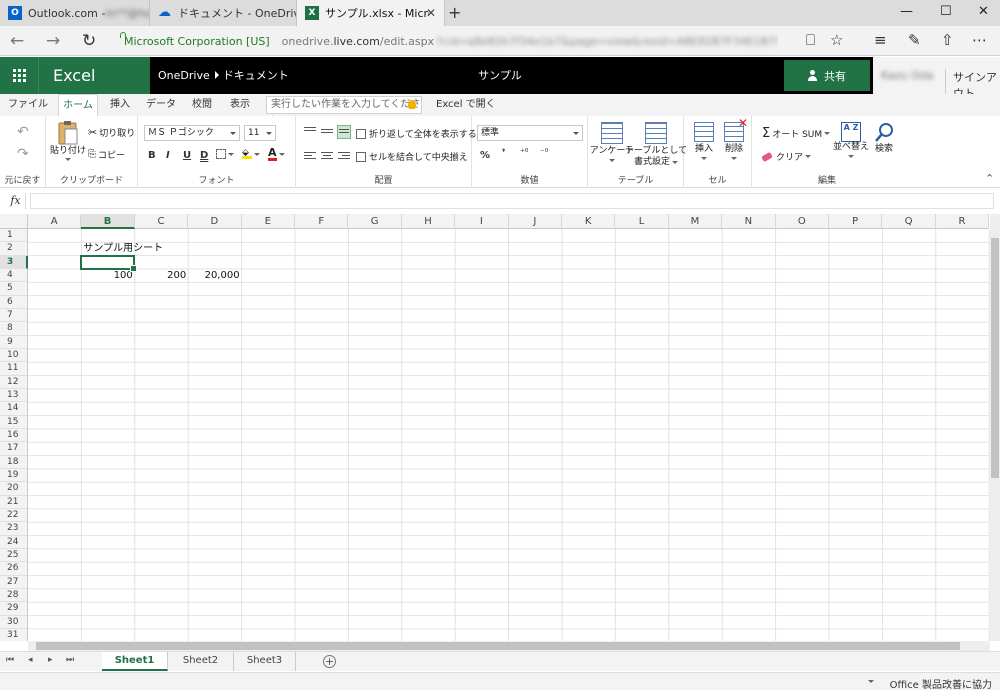  Describe the element at coordinates (187, 155) in the screenshot. I see `underline-button: U` at that location.